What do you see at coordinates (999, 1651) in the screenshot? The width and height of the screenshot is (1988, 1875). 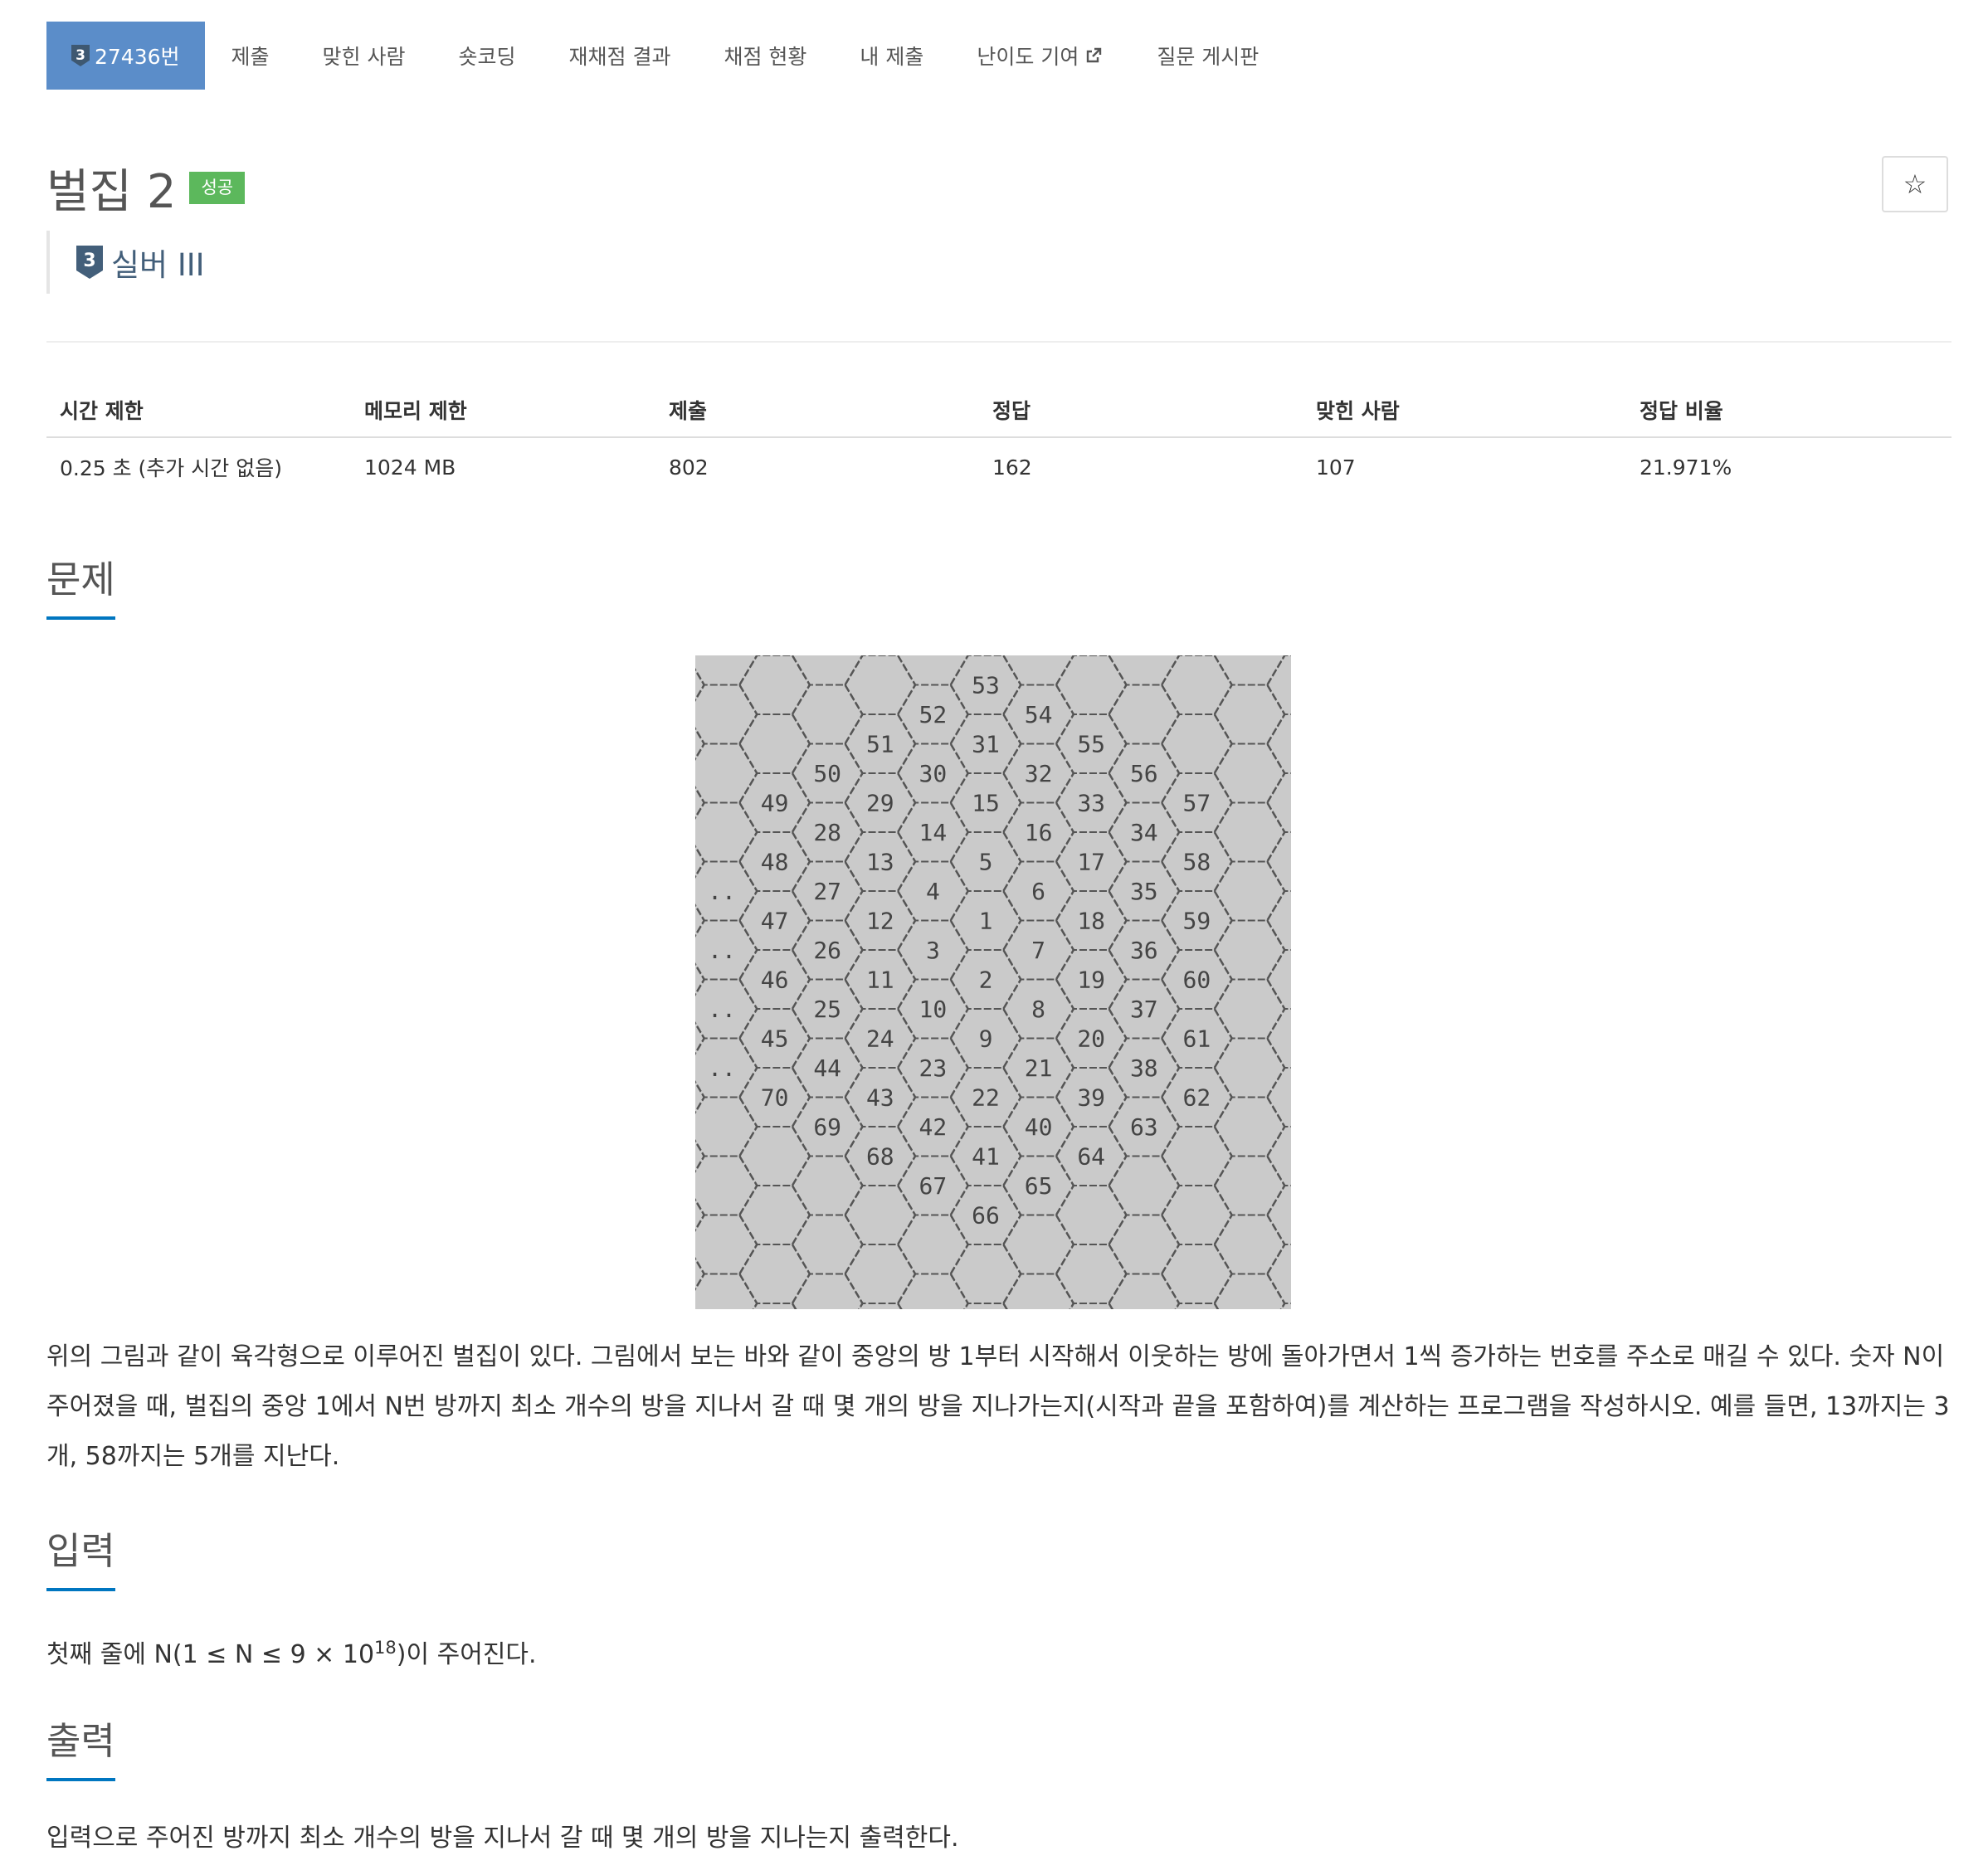 I see `input-description: 첫째 줄에 N(1 ≤ N ≤ 9 × 1018)이 주어진다.` at bounding box center [999, 1651].